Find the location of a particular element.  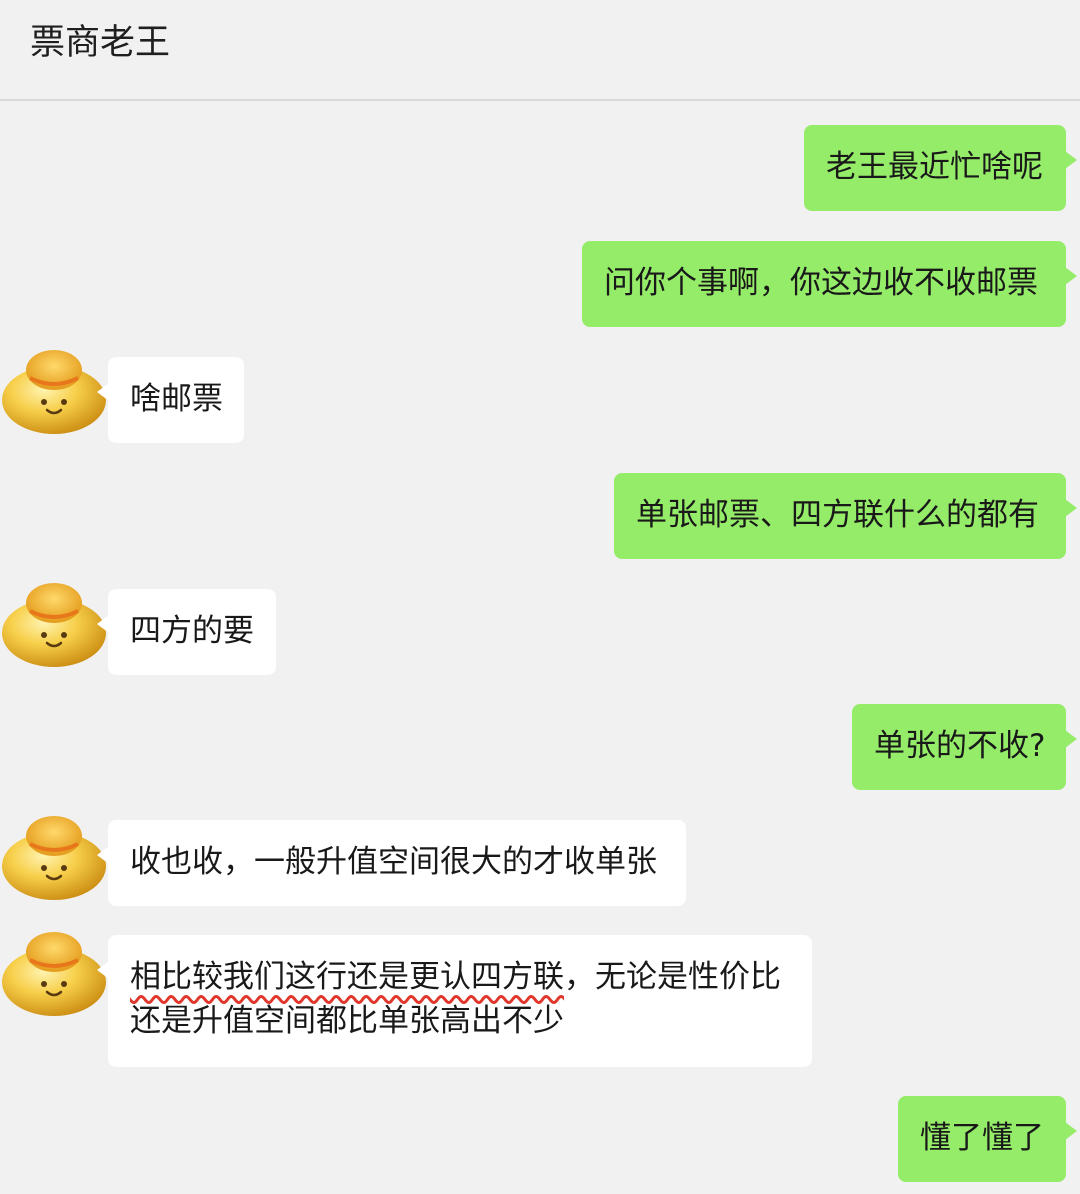

my-message-bubble: 老王最近忙啥呢 is located at coordinates (940, 168).